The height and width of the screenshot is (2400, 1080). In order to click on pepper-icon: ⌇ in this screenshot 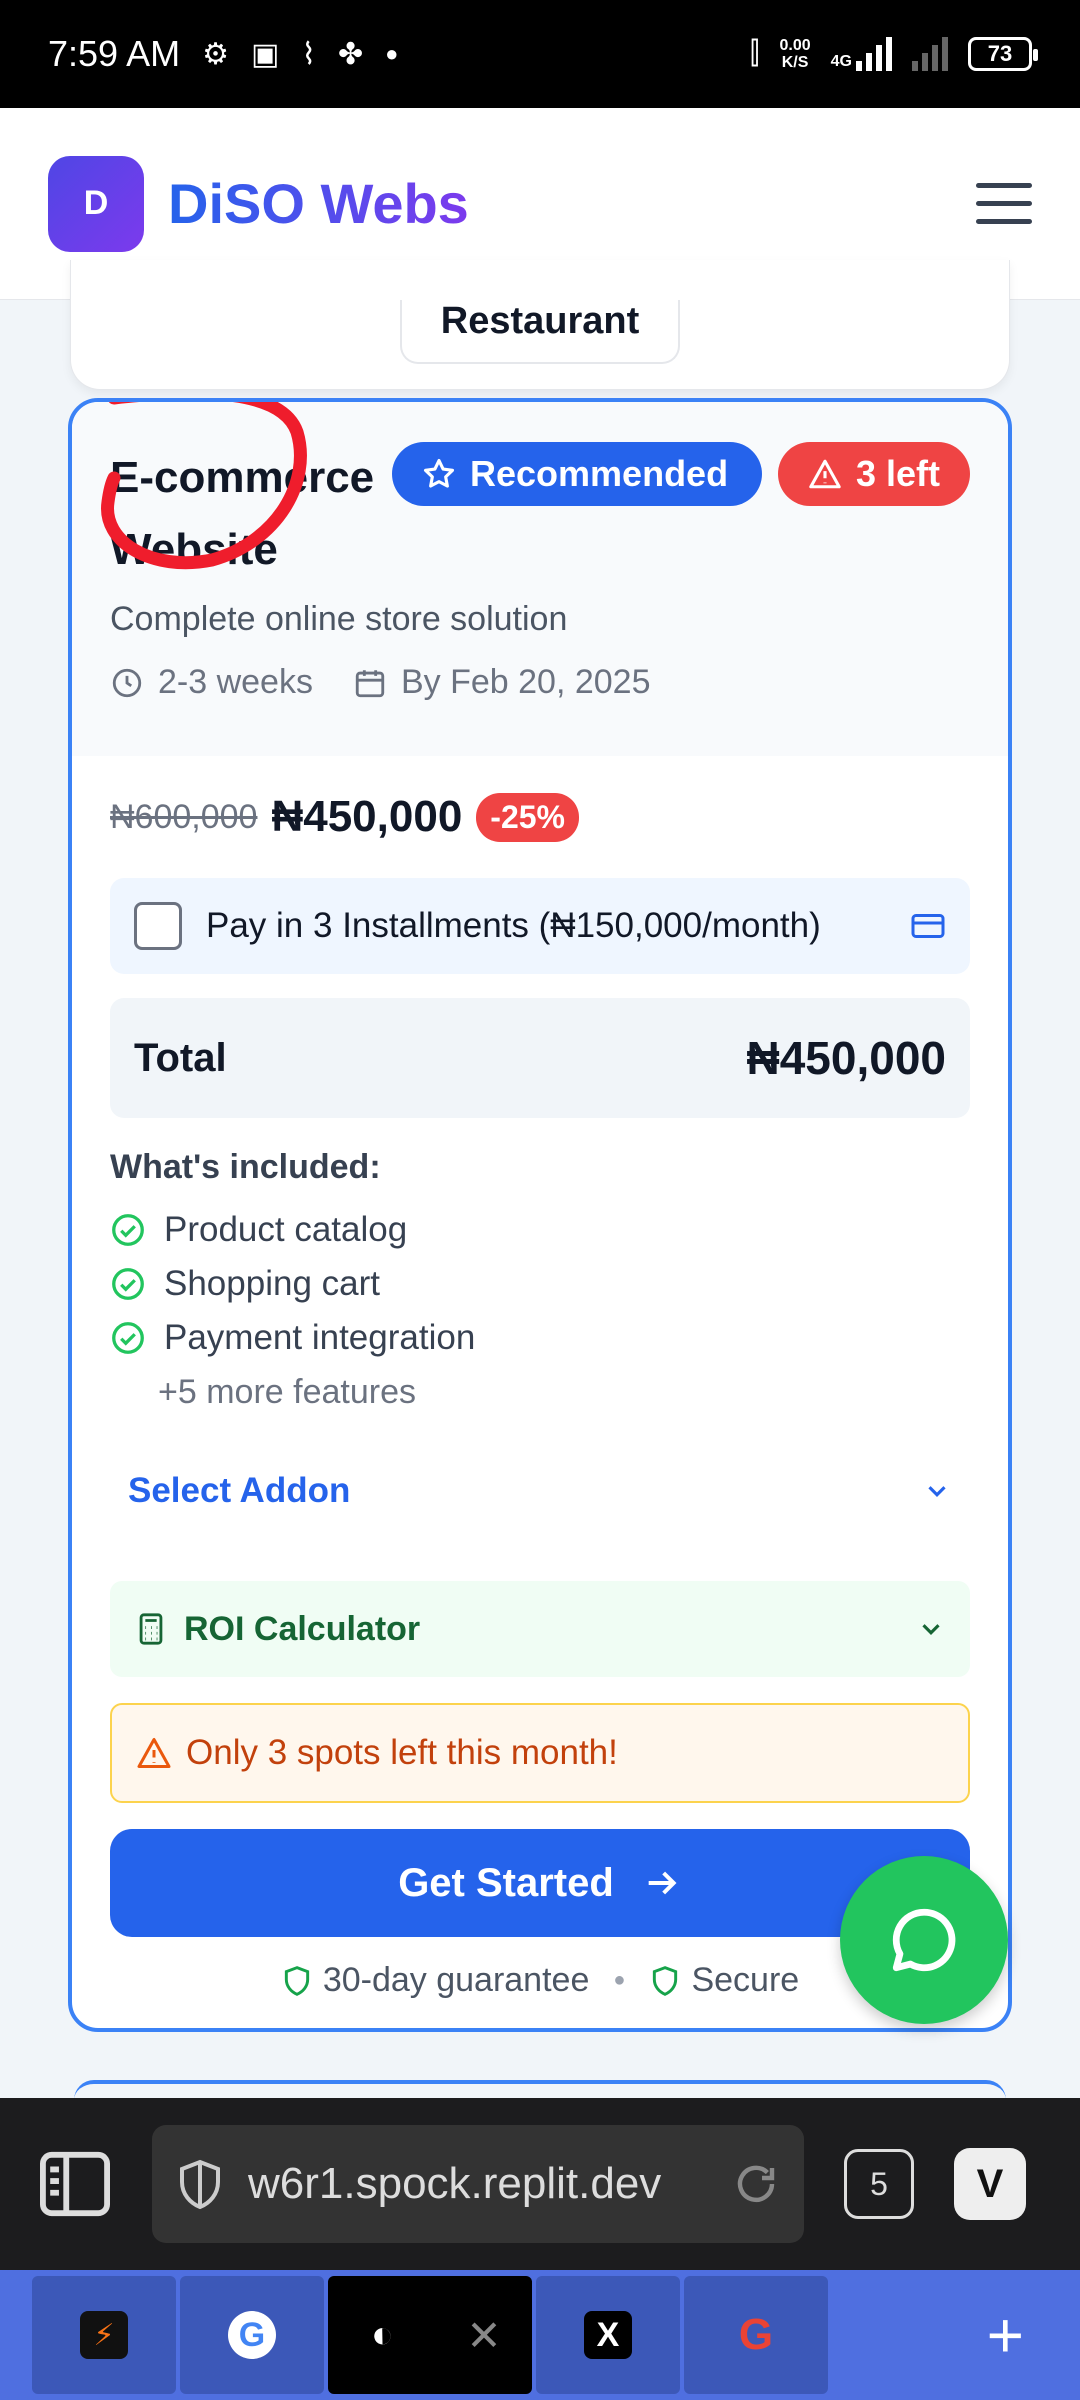, I will do `click(309, 54)`.